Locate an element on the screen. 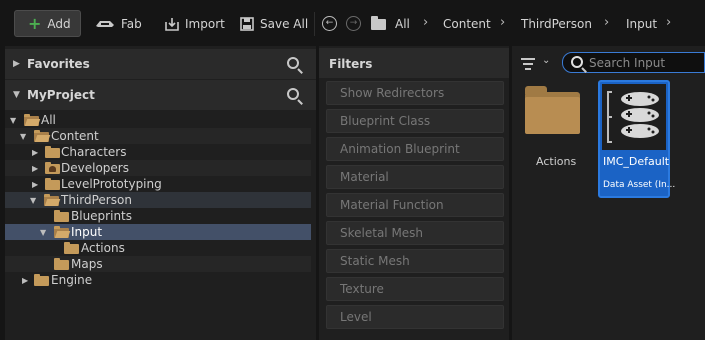 The height and width of the screenshot is (340, 705). filter-show-redirectors: Show Redirectors is located at coordinates (415, 93).